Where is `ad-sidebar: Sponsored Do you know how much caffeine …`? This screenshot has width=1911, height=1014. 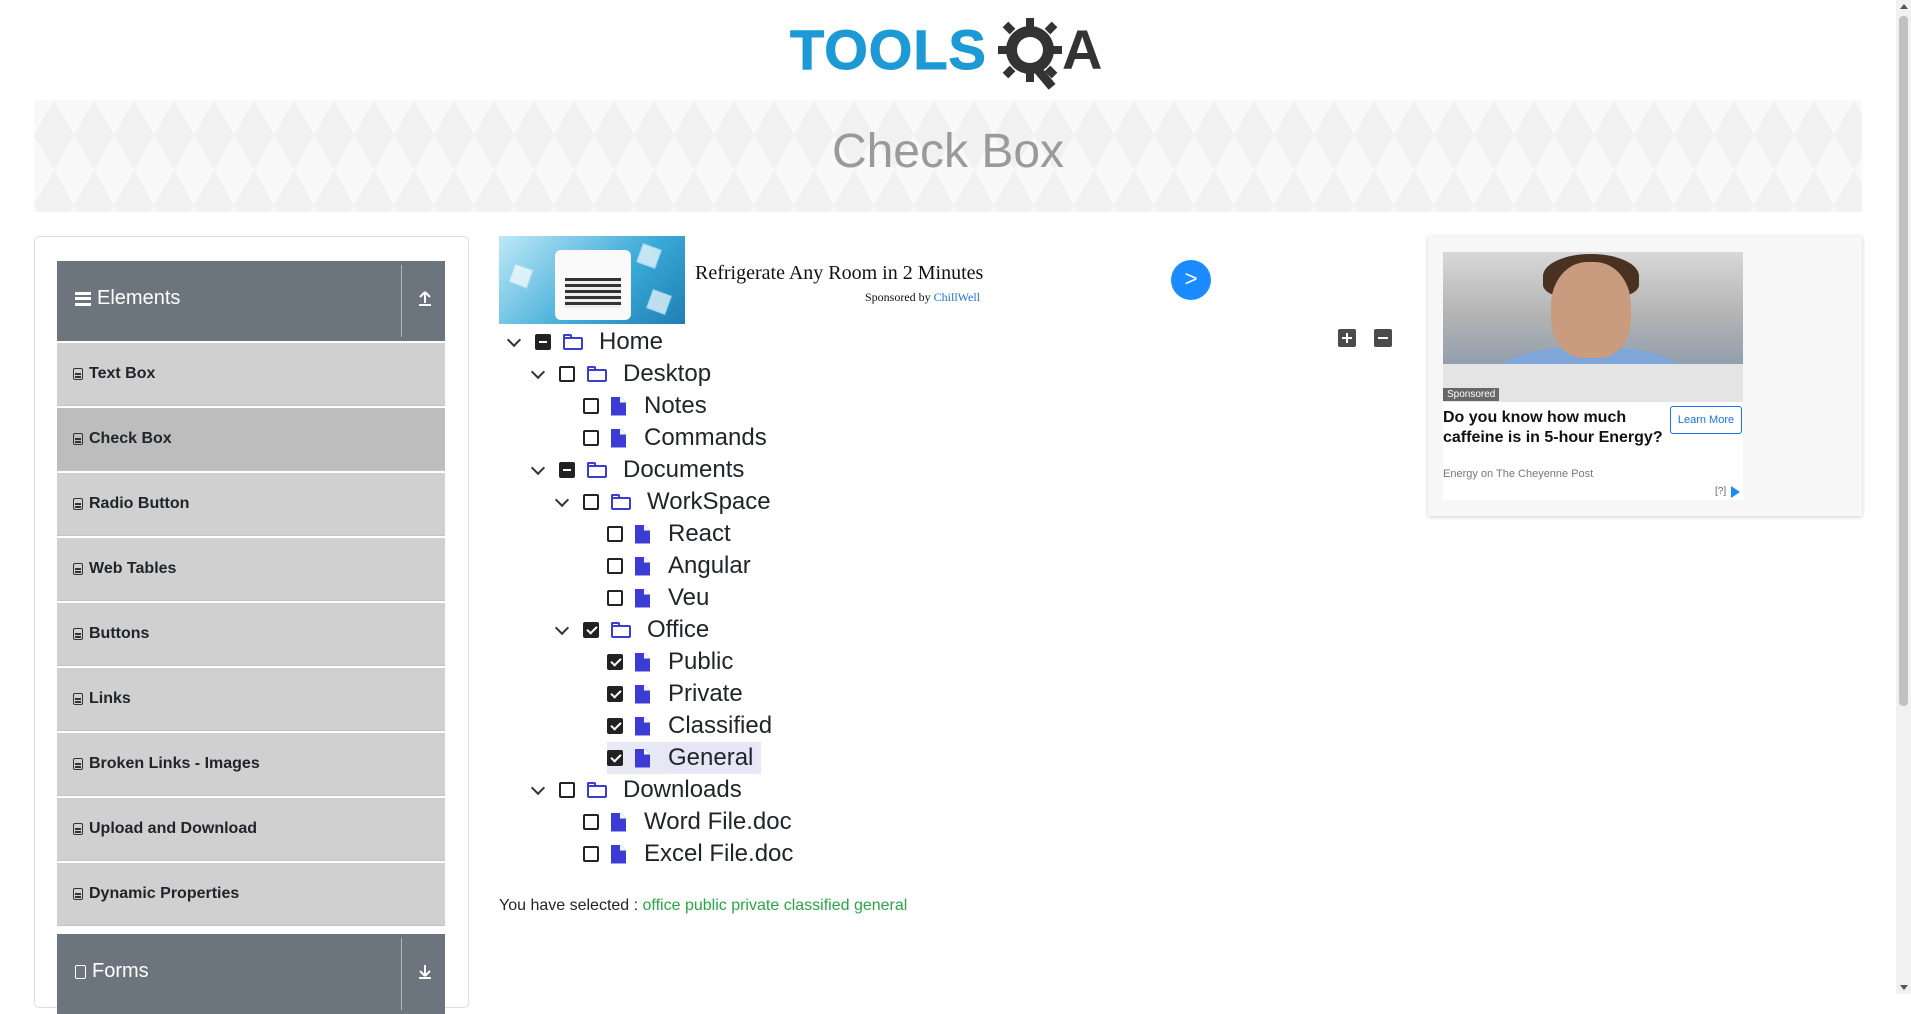
ad-sidebar: Sponsored Do you know how much caffeine … is located at coordinates (1645, 376).